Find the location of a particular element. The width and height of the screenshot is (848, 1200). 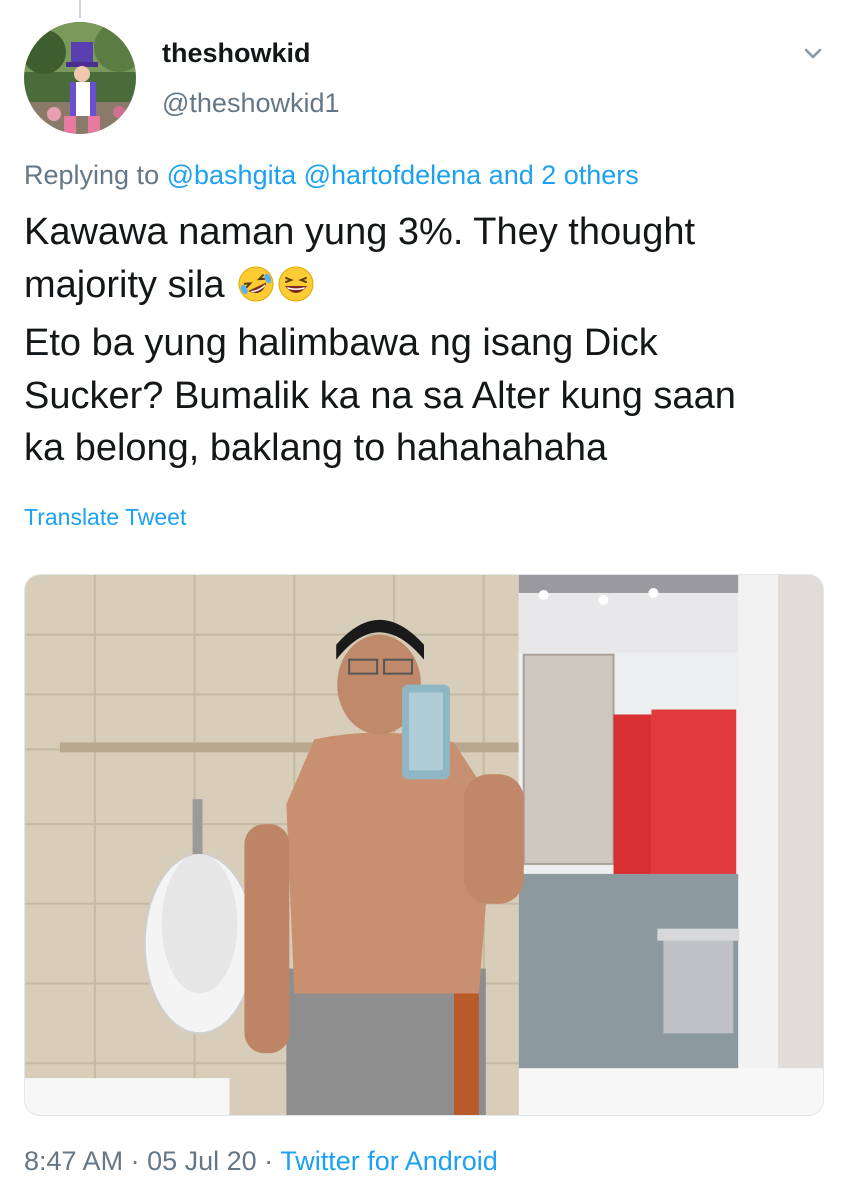

avatar-image is located at coordinates (80, 78).